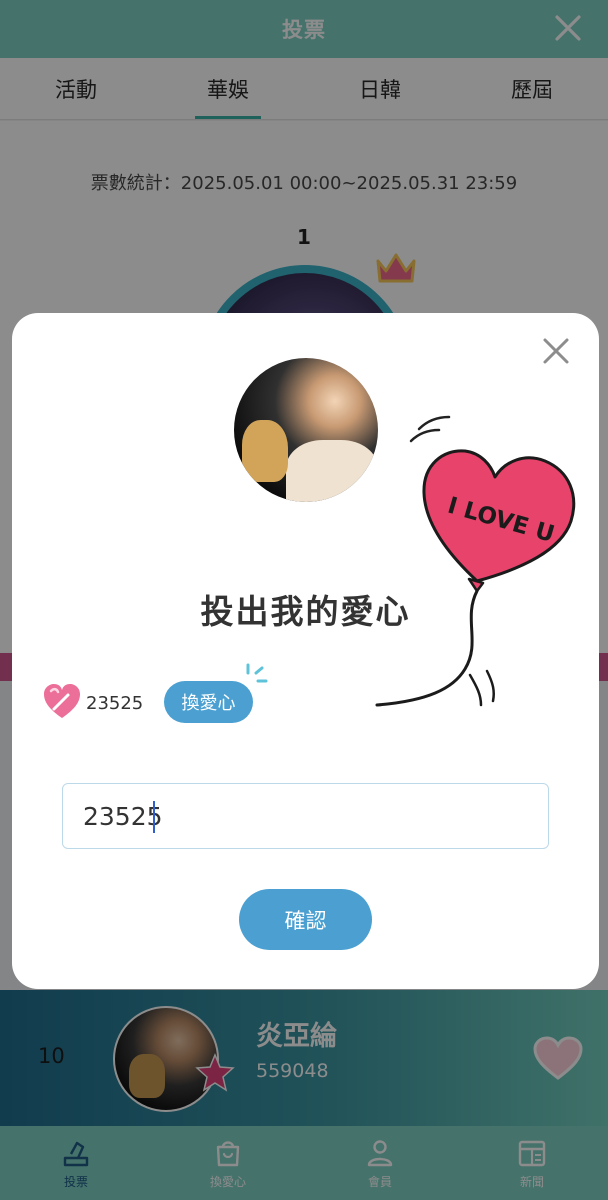 The width and height of the screenshot is (608, 1200). I want to click on dialog-title: 投出我的愛心, so click(305, 611).